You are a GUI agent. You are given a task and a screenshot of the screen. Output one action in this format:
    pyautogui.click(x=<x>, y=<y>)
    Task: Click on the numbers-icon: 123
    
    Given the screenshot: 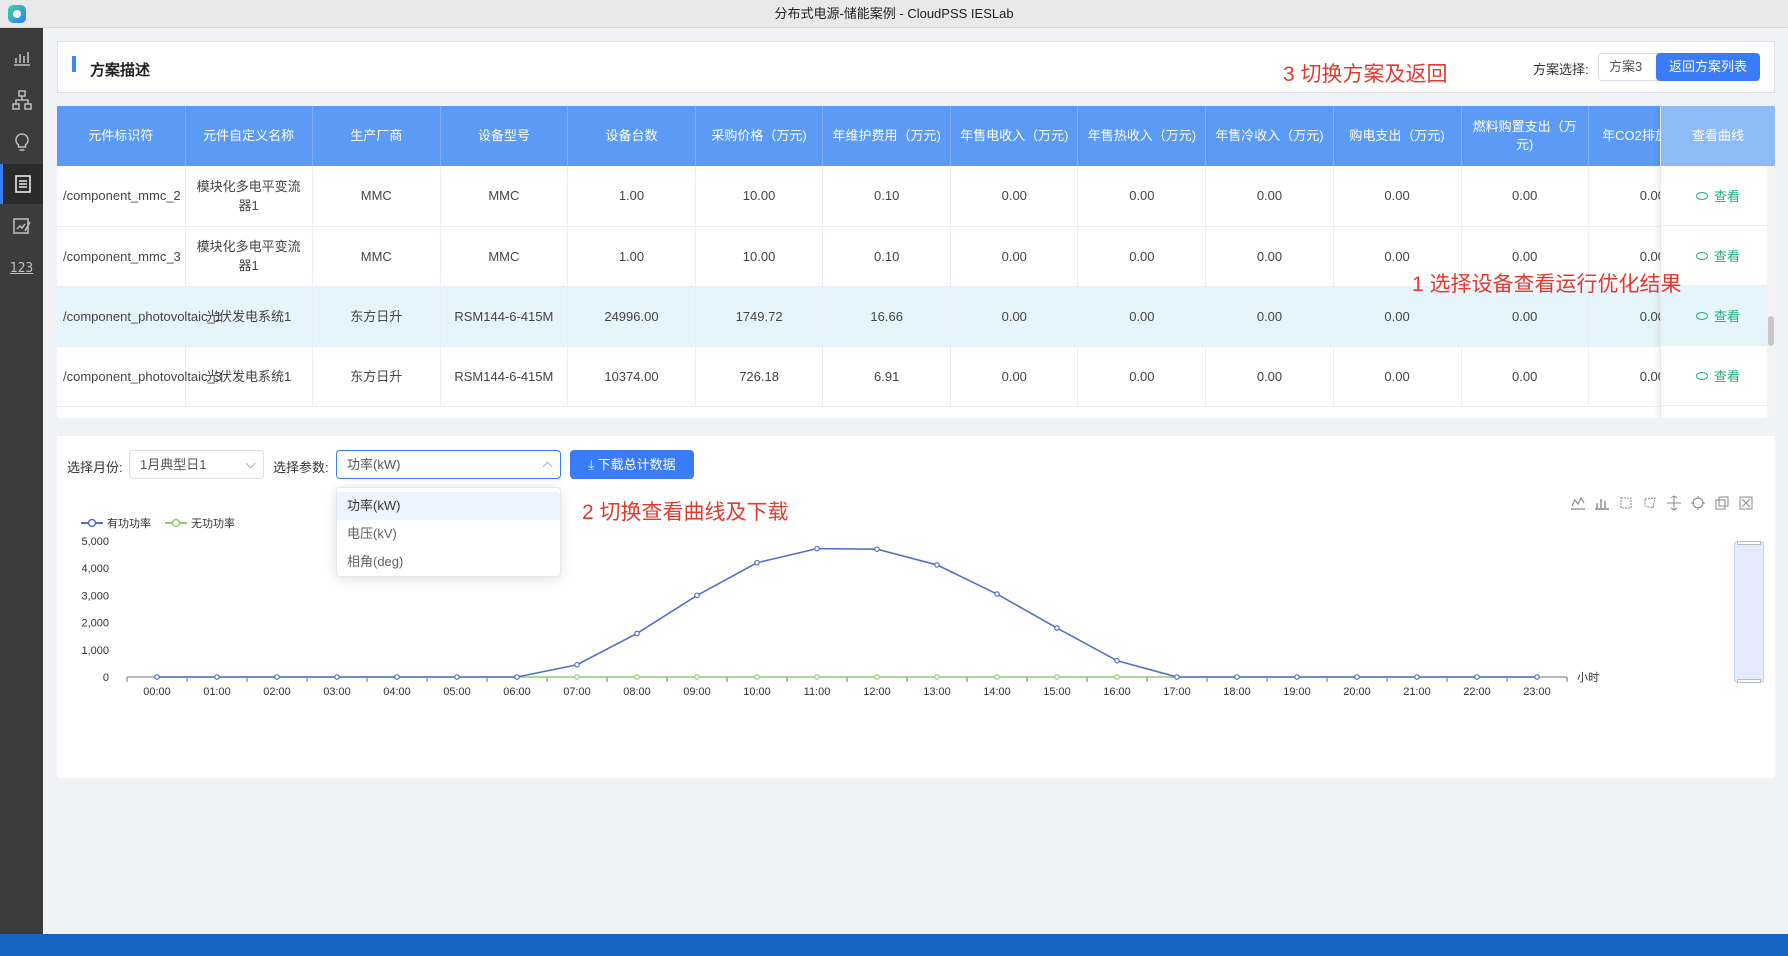 What is the action you would take?
    pyautogui.click(x=21, y=268)
    